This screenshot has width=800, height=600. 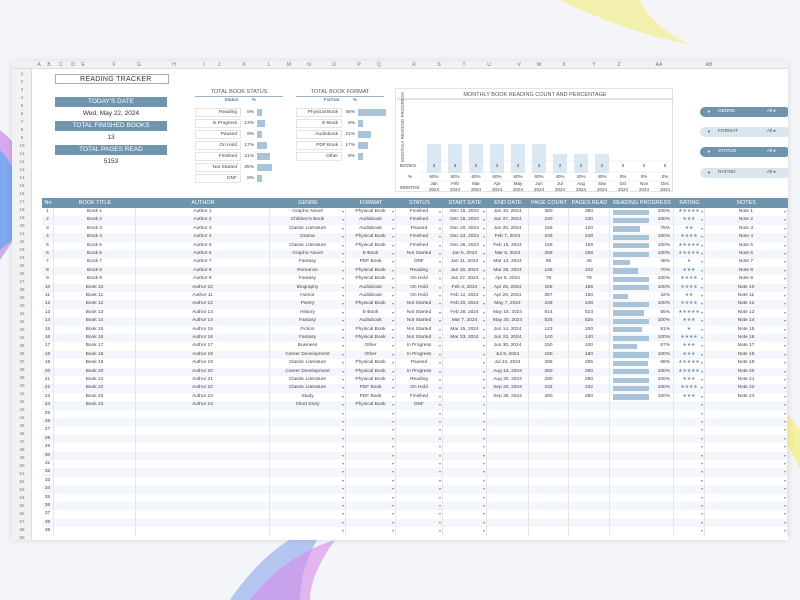 I want to click on table-cell: Short Story, so click(x=308, y=405).